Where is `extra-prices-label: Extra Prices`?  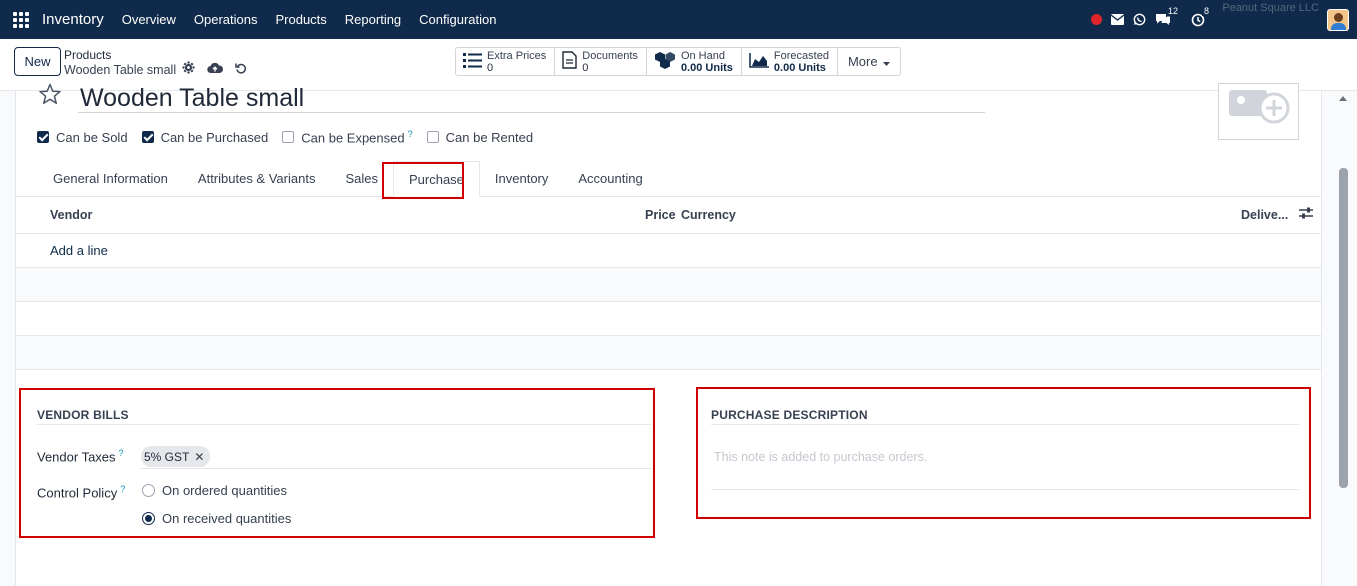 extra-prices-label: Extra Prices is located at coordinates (517, 55).